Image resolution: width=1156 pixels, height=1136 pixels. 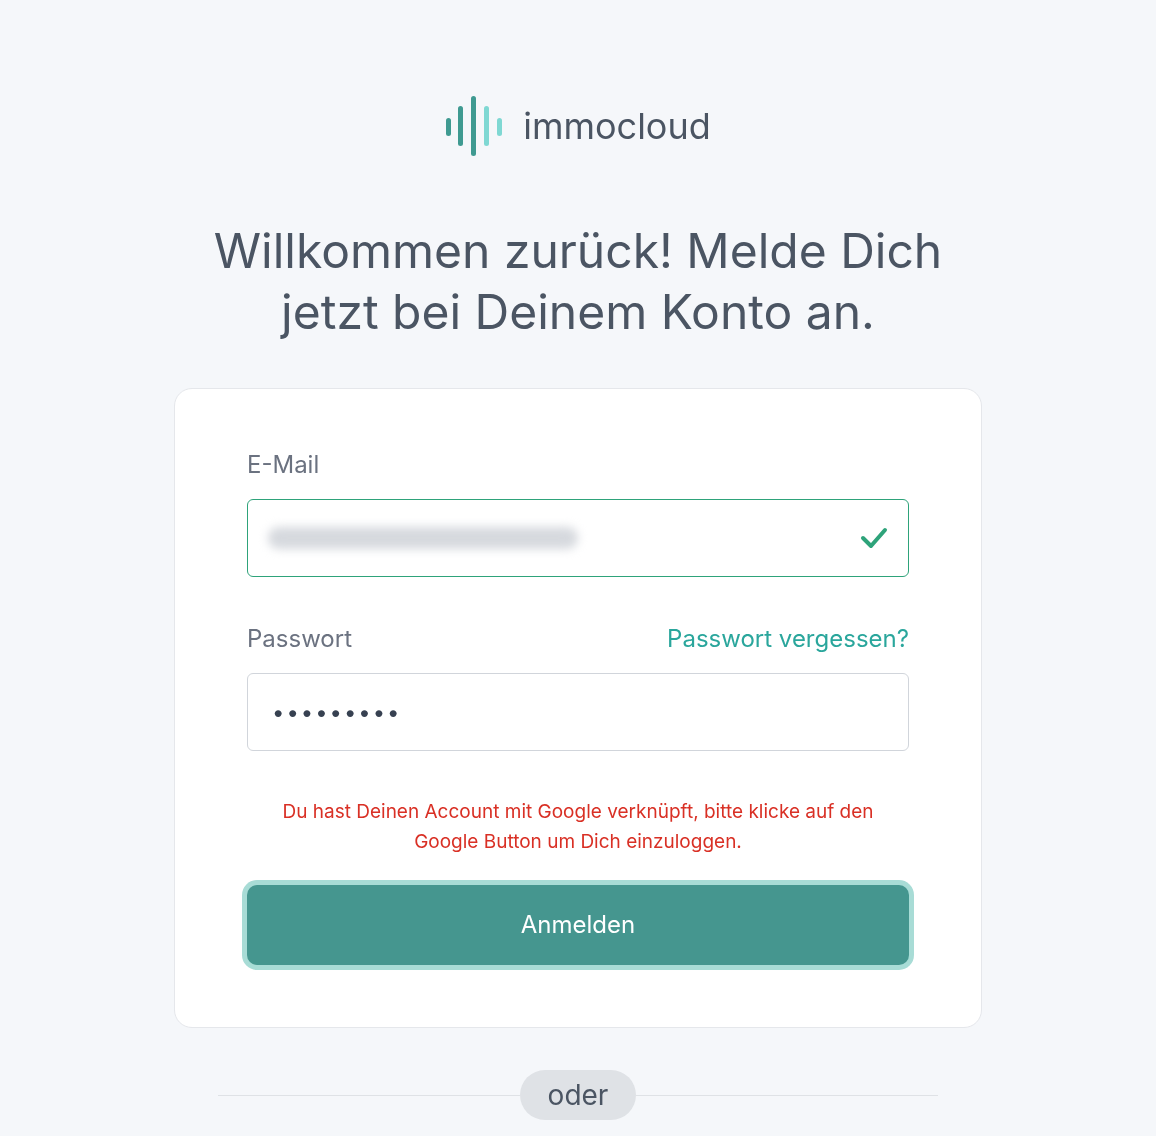 What do you see at coordinates (578, 712) in the screenshot?
I see `password-field: •••••••••` at bounding box center [578, 712].